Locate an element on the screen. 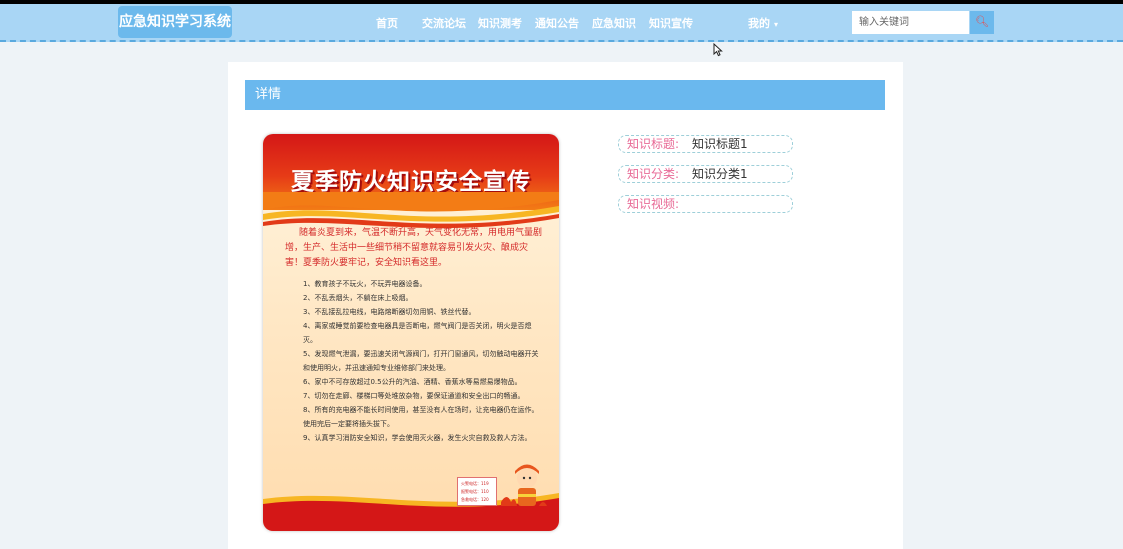  knowledge-title-label: 知识标题: is located at coordinates (653, 144).